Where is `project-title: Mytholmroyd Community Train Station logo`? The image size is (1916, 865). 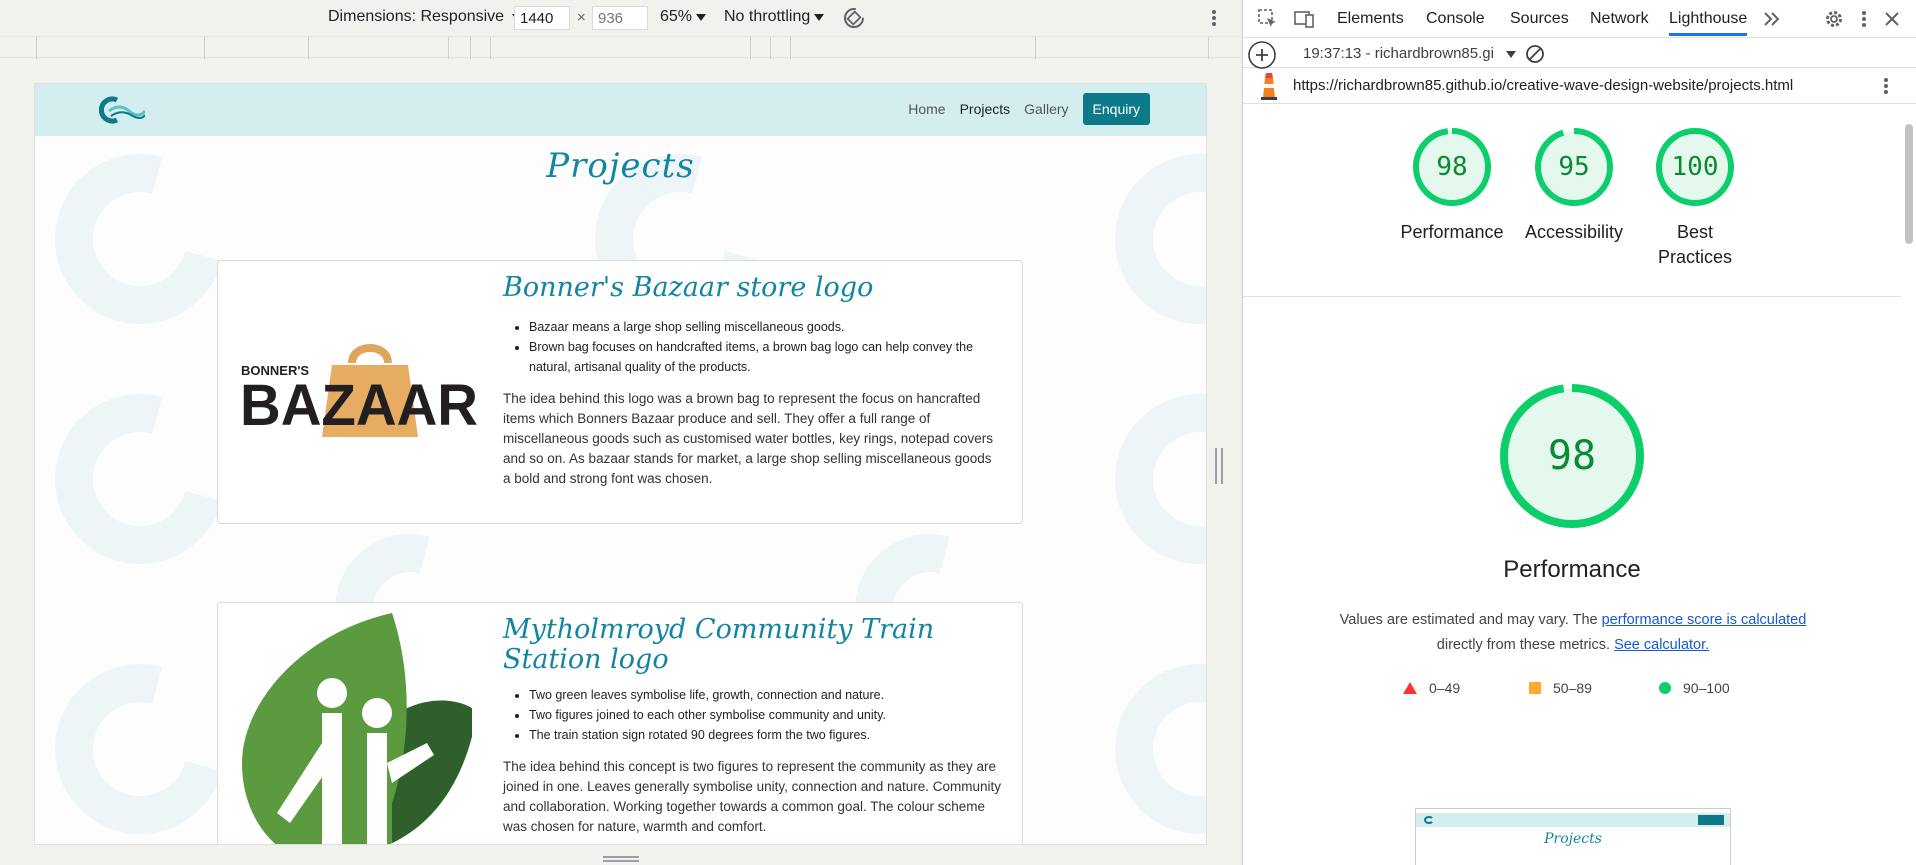 project-title: Mytholmroyd Community Train Station logo is located at coordinates (719, 644).